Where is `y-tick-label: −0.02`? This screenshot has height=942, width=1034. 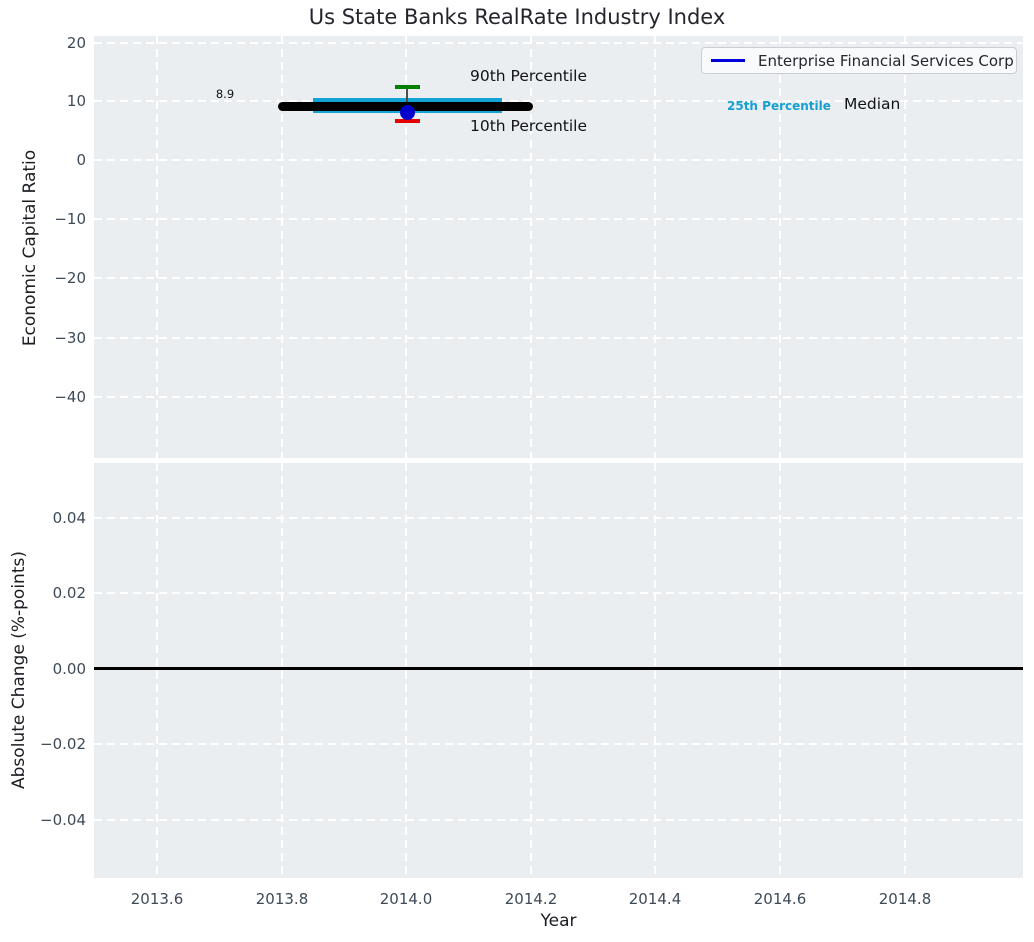 y-tick-label: −0.02 is located at coordinates (63, 744).